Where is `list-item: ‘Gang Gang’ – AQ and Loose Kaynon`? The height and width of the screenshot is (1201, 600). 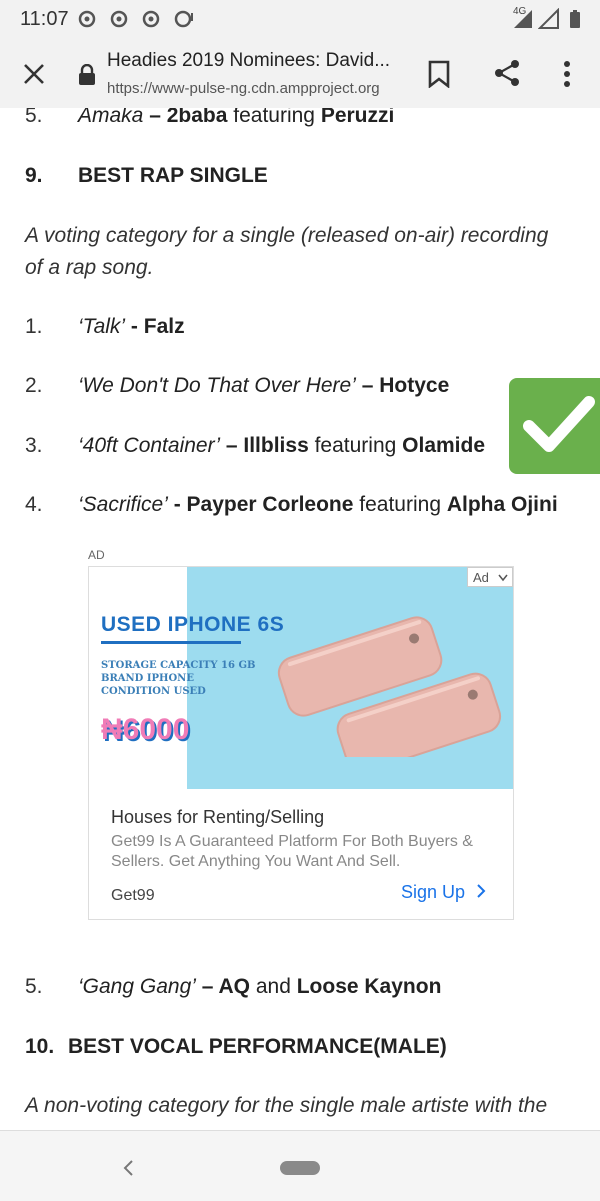
list-item: ‘Gang Gang’ – AQ and Loose Kaynon is located at coordinates (260, 986).